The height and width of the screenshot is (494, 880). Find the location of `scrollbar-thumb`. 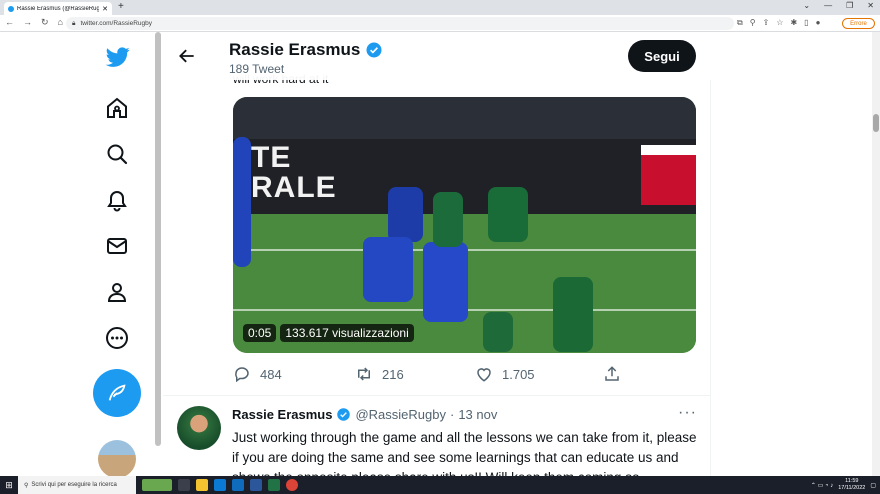

scrollbar-thumb is located at coordinates (876, 123).